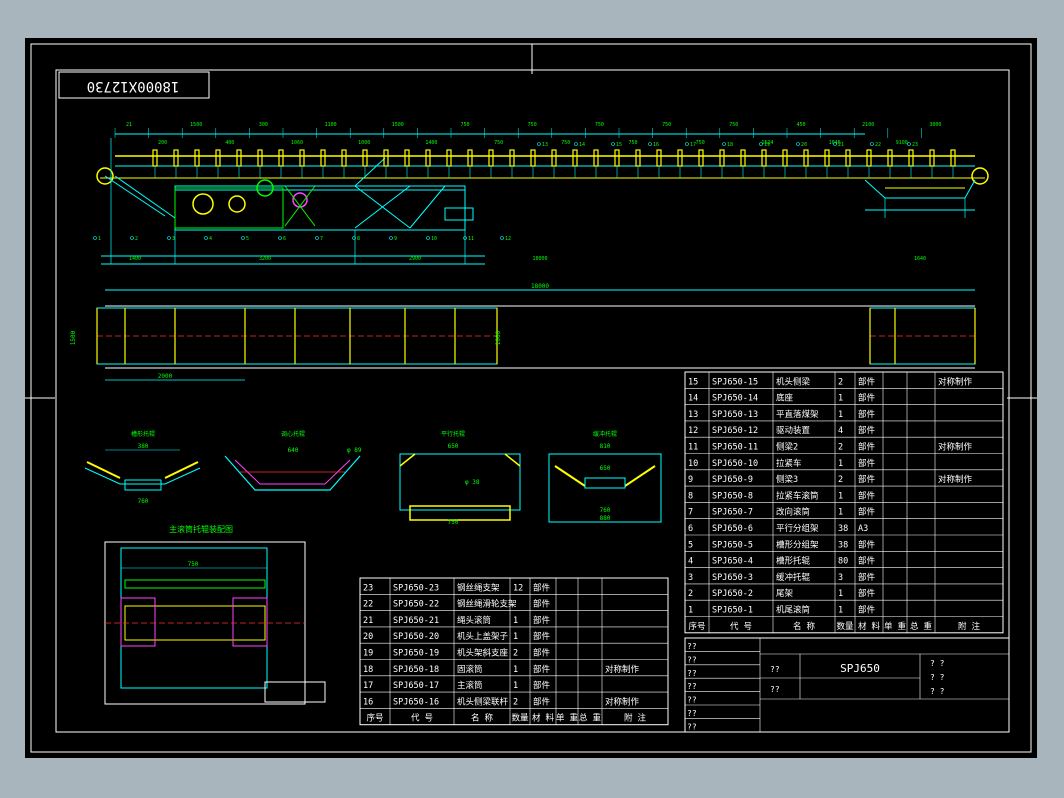  I want to click on bom-left-cell-0-qty: 12, so click(518, 588).